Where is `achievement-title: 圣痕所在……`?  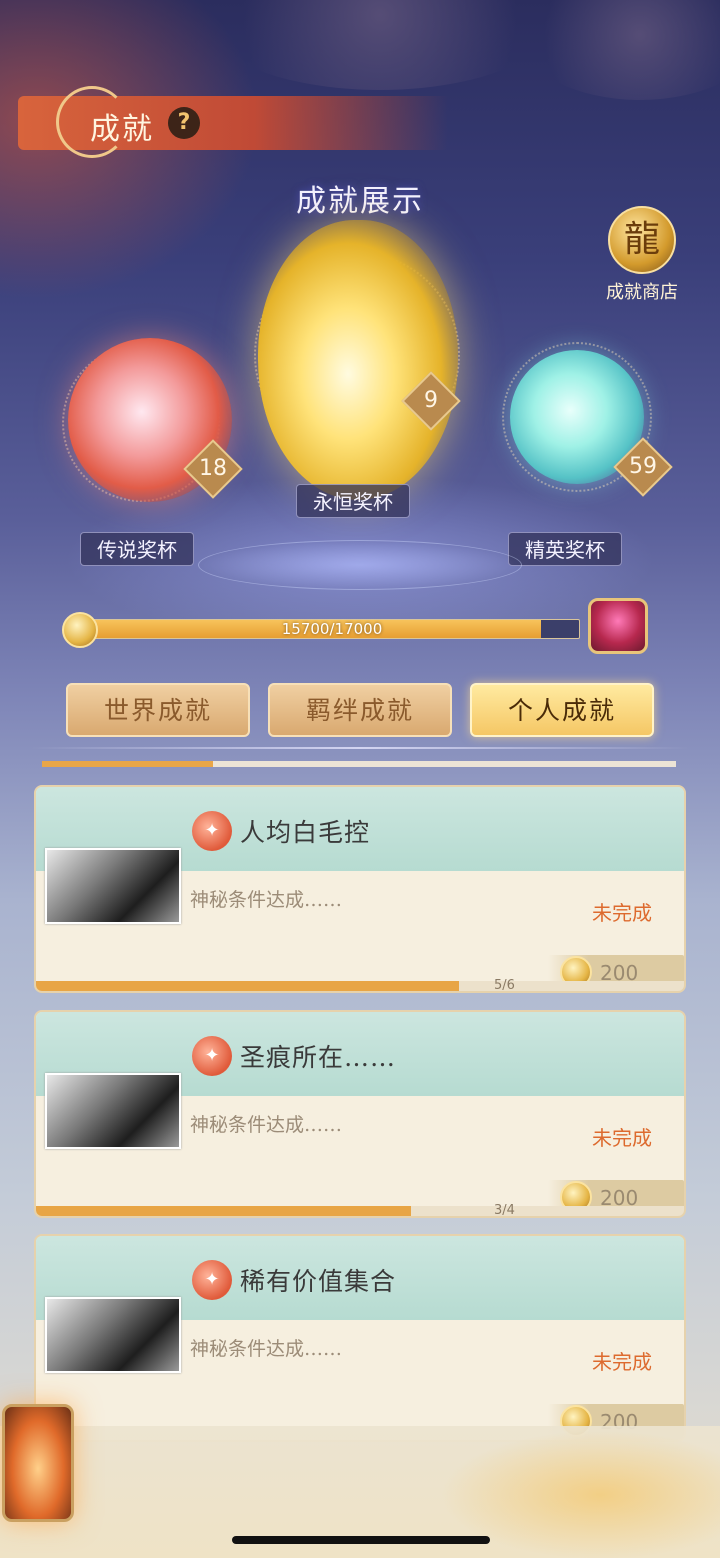 achievement-title: 圣痕所在…… is located at coordinates (318, 1057).